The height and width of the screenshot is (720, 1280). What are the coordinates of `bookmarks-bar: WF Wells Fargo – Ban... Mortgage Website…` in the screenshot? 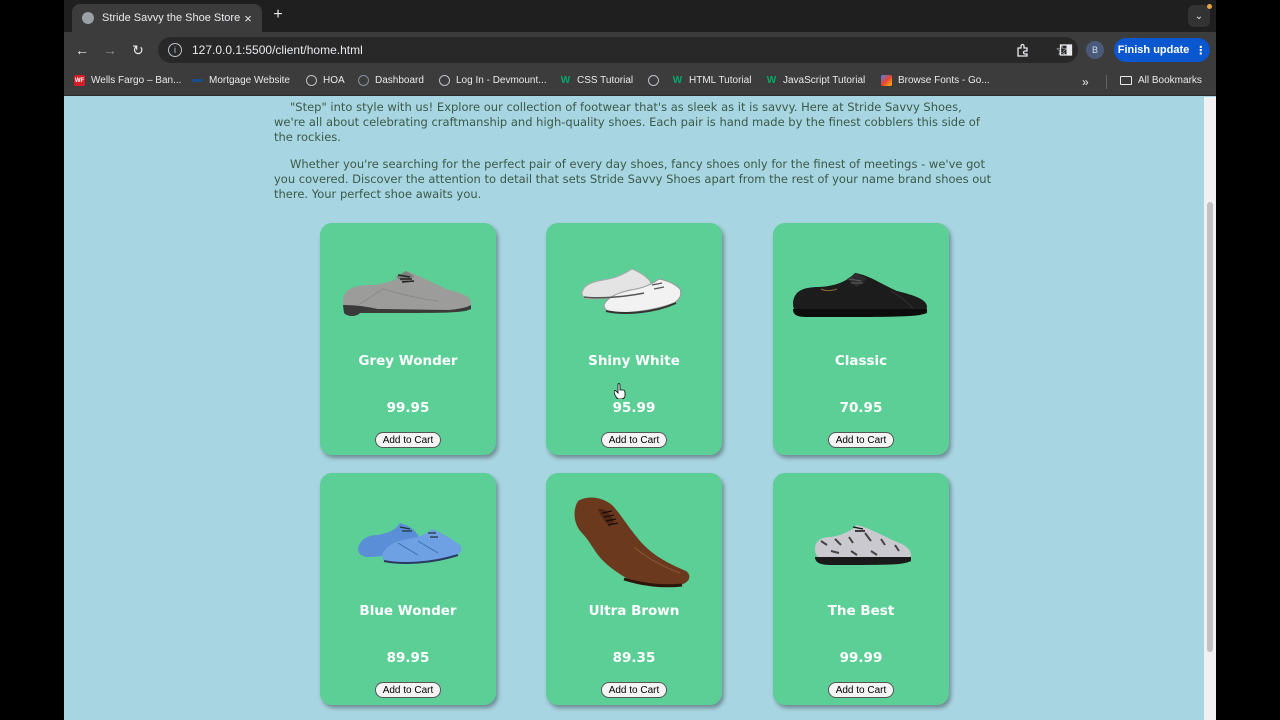 It's located at (640, 82).